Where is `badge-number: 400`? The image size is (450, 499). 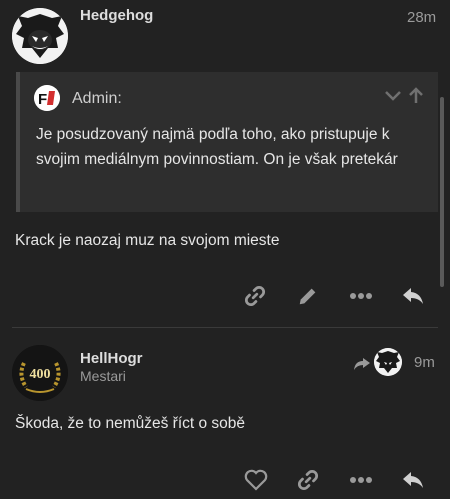 badge-number: 400 is located at coordinates (40, 374).